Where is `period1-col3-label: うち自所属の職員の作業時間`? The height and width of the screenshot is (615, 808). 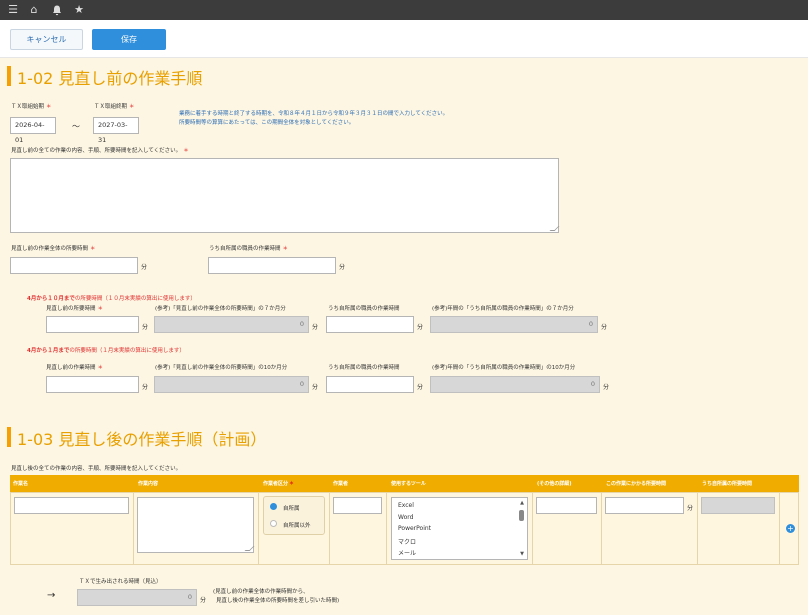 period1-col3-label: うち自所属の職員の作業時間 is located at coordinates (364, 309).